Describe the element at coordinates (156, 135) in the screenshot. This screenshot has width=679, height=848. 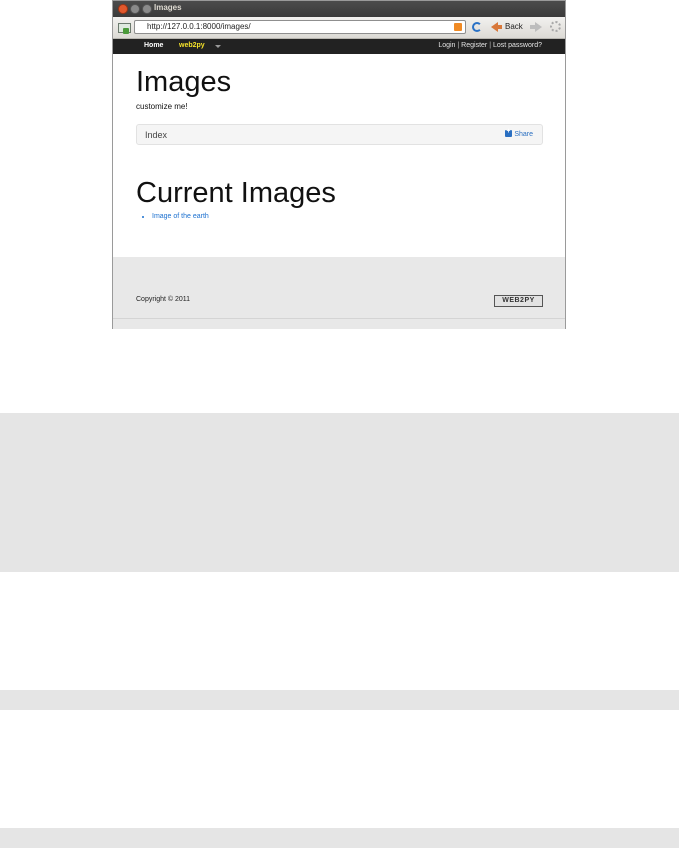
I see `breadcrumb-index-link: Index` at that location.